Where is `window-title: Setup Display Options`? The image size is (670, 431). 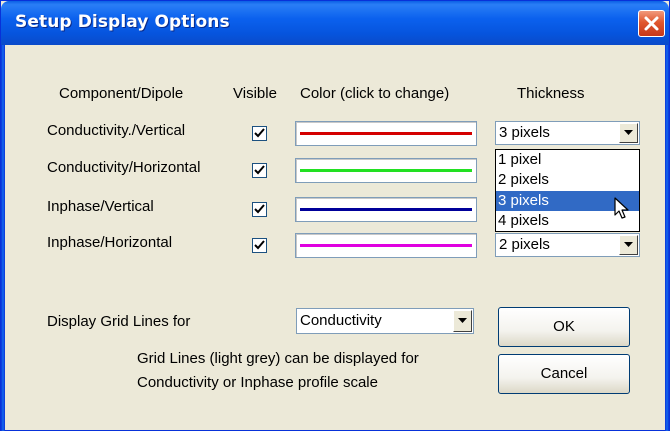 window-title: Setup Display Options is located at coordinates (122, 22).